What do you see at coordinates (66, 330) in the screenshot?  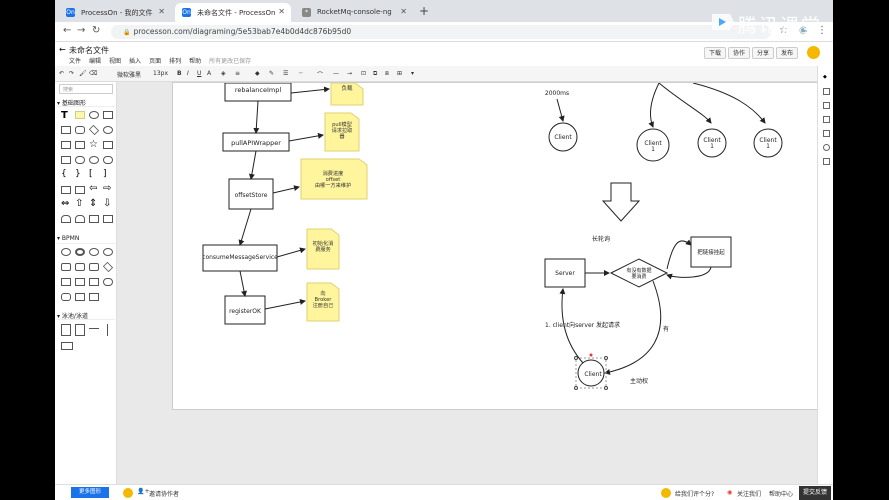 I see `vertical-pool-icon` at bounding box center [66, 330].